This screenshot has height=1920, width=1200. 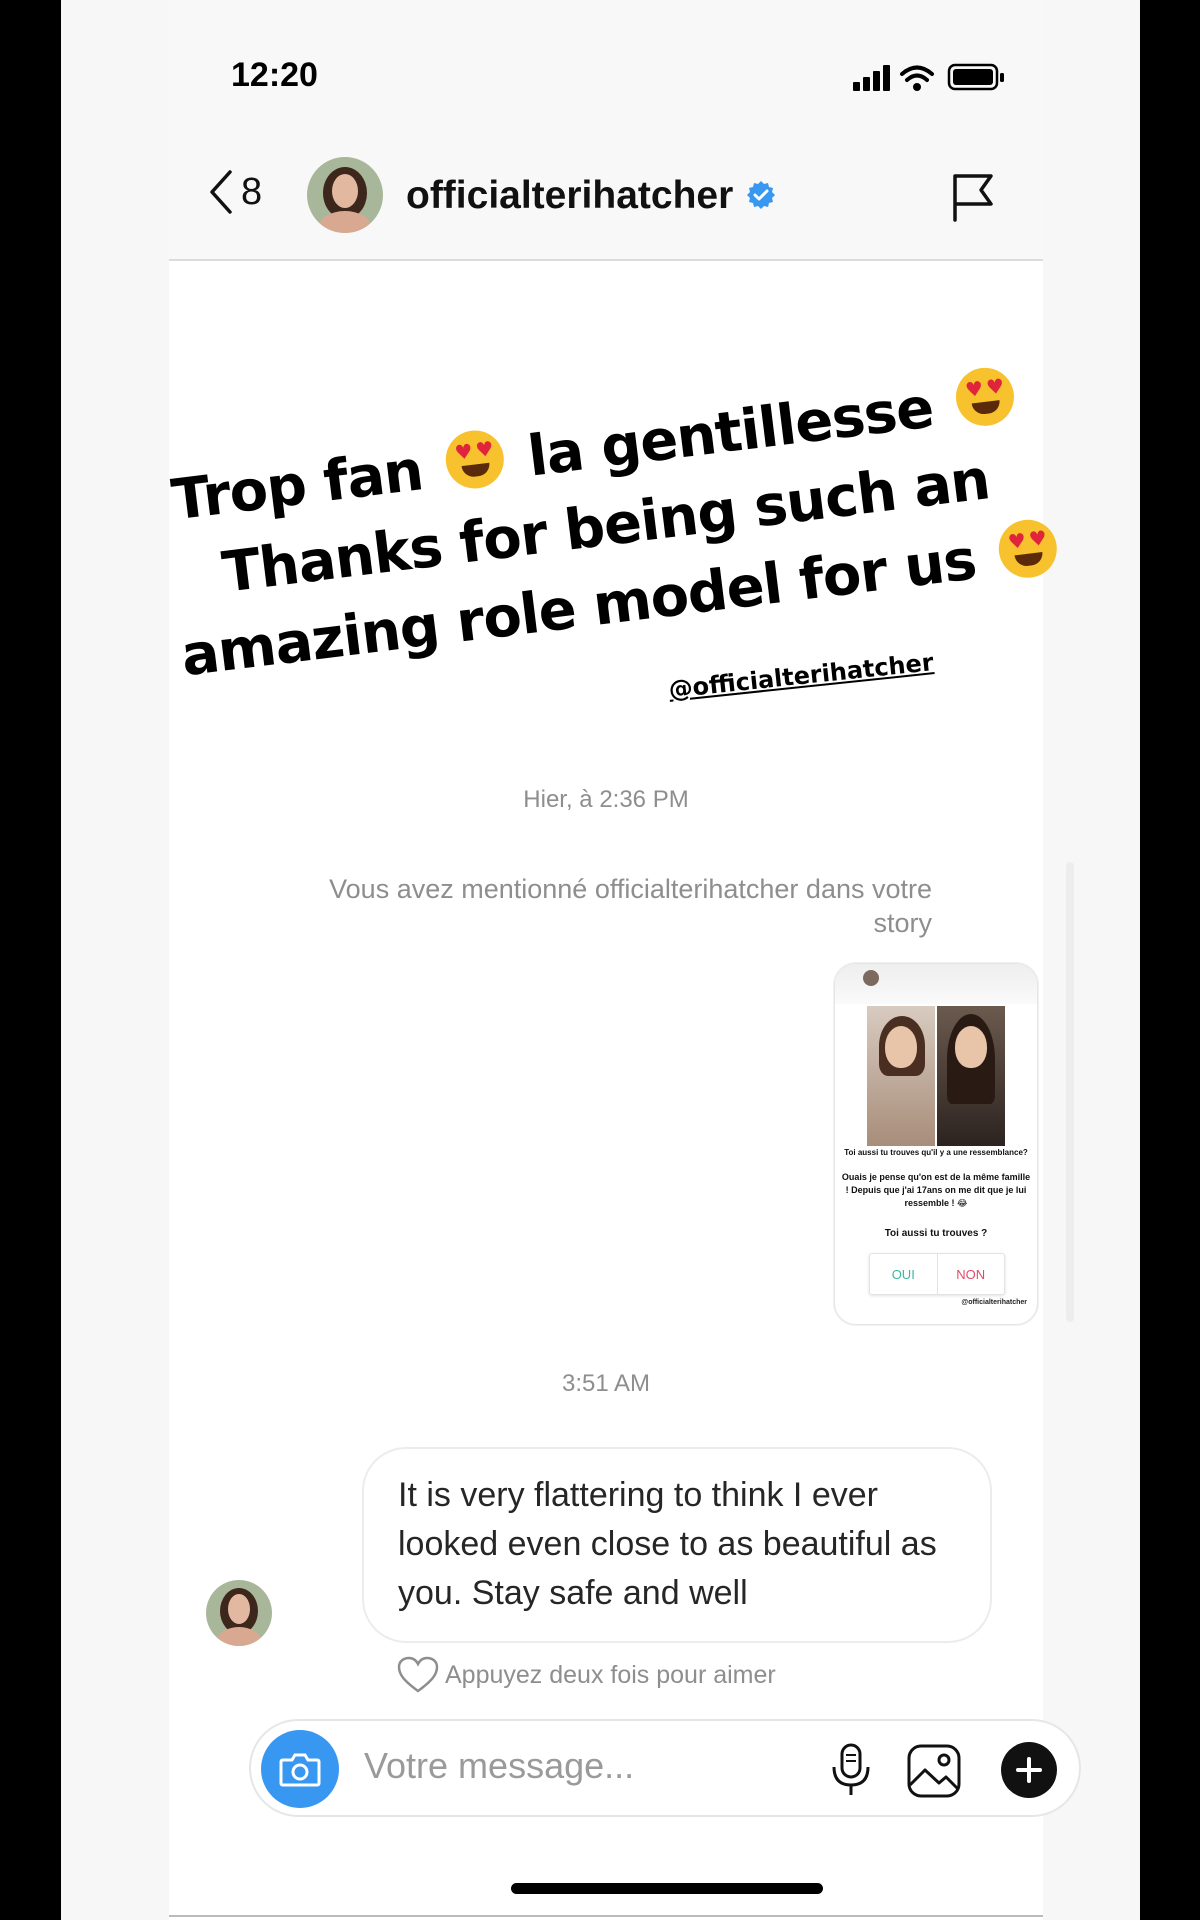 What do you see at coordinates (1028, 549) in the screenshot?
I see `smiling-hearts-emoji-icon` at bounding box center [1028, 549].